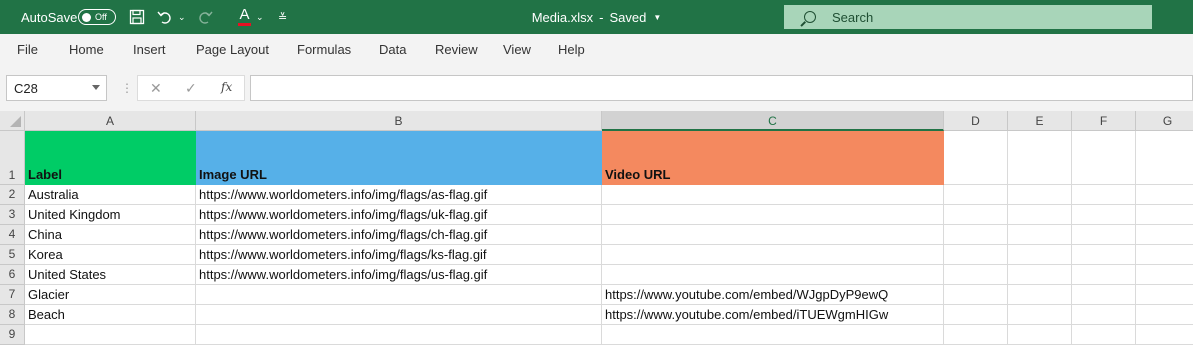  What do you see at coordinates (96, 87) in the screenshot?
I see `name-box-dropdown-icon` at bounding box center [96, 87].